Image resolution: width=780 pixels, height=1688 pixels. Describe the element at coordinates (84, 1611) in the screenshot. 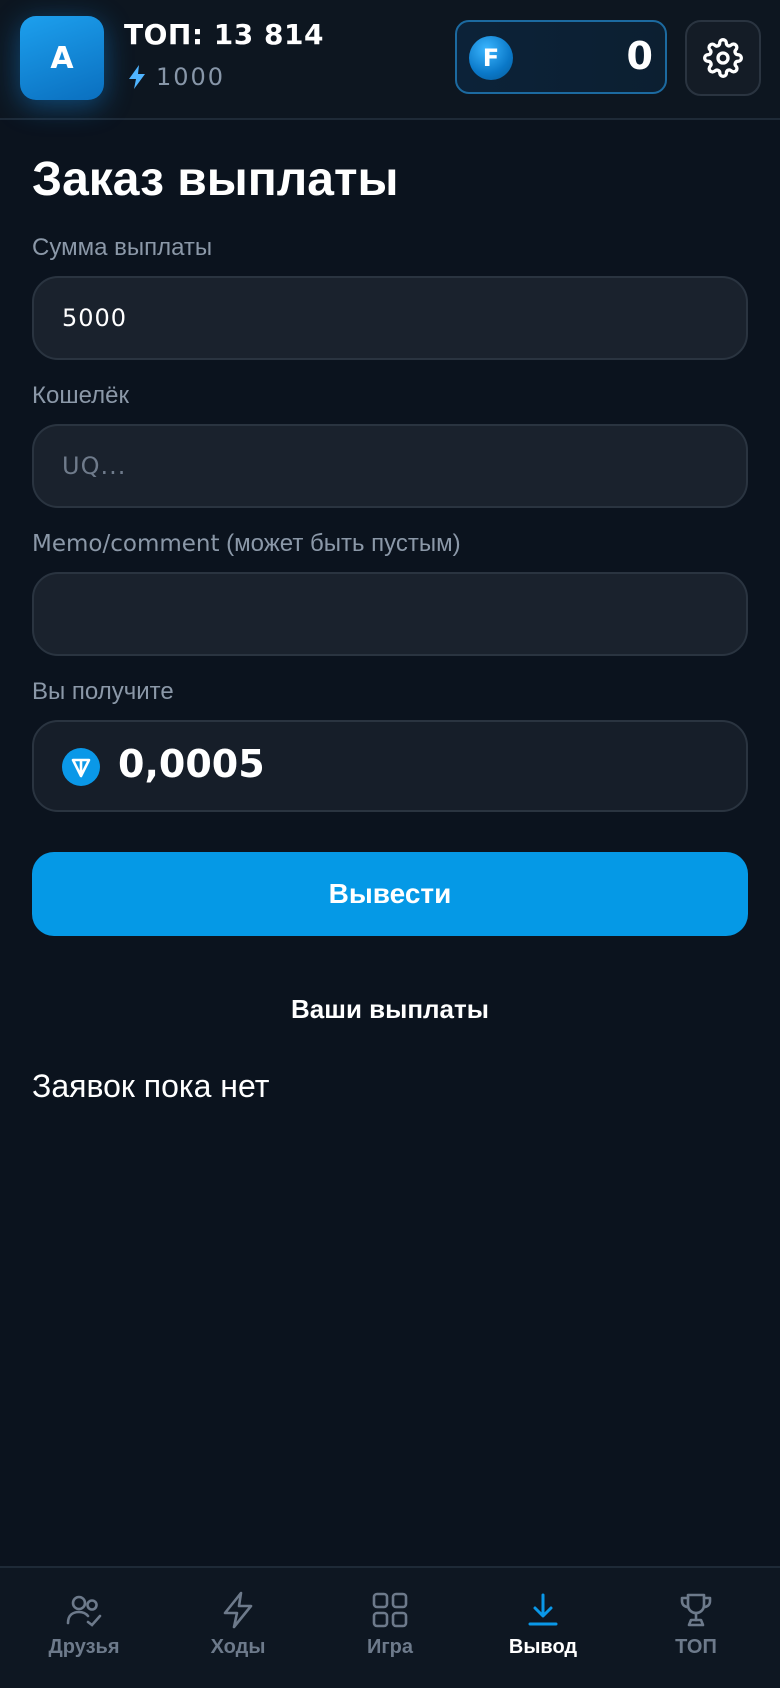

I see `friends-icon` at that location.